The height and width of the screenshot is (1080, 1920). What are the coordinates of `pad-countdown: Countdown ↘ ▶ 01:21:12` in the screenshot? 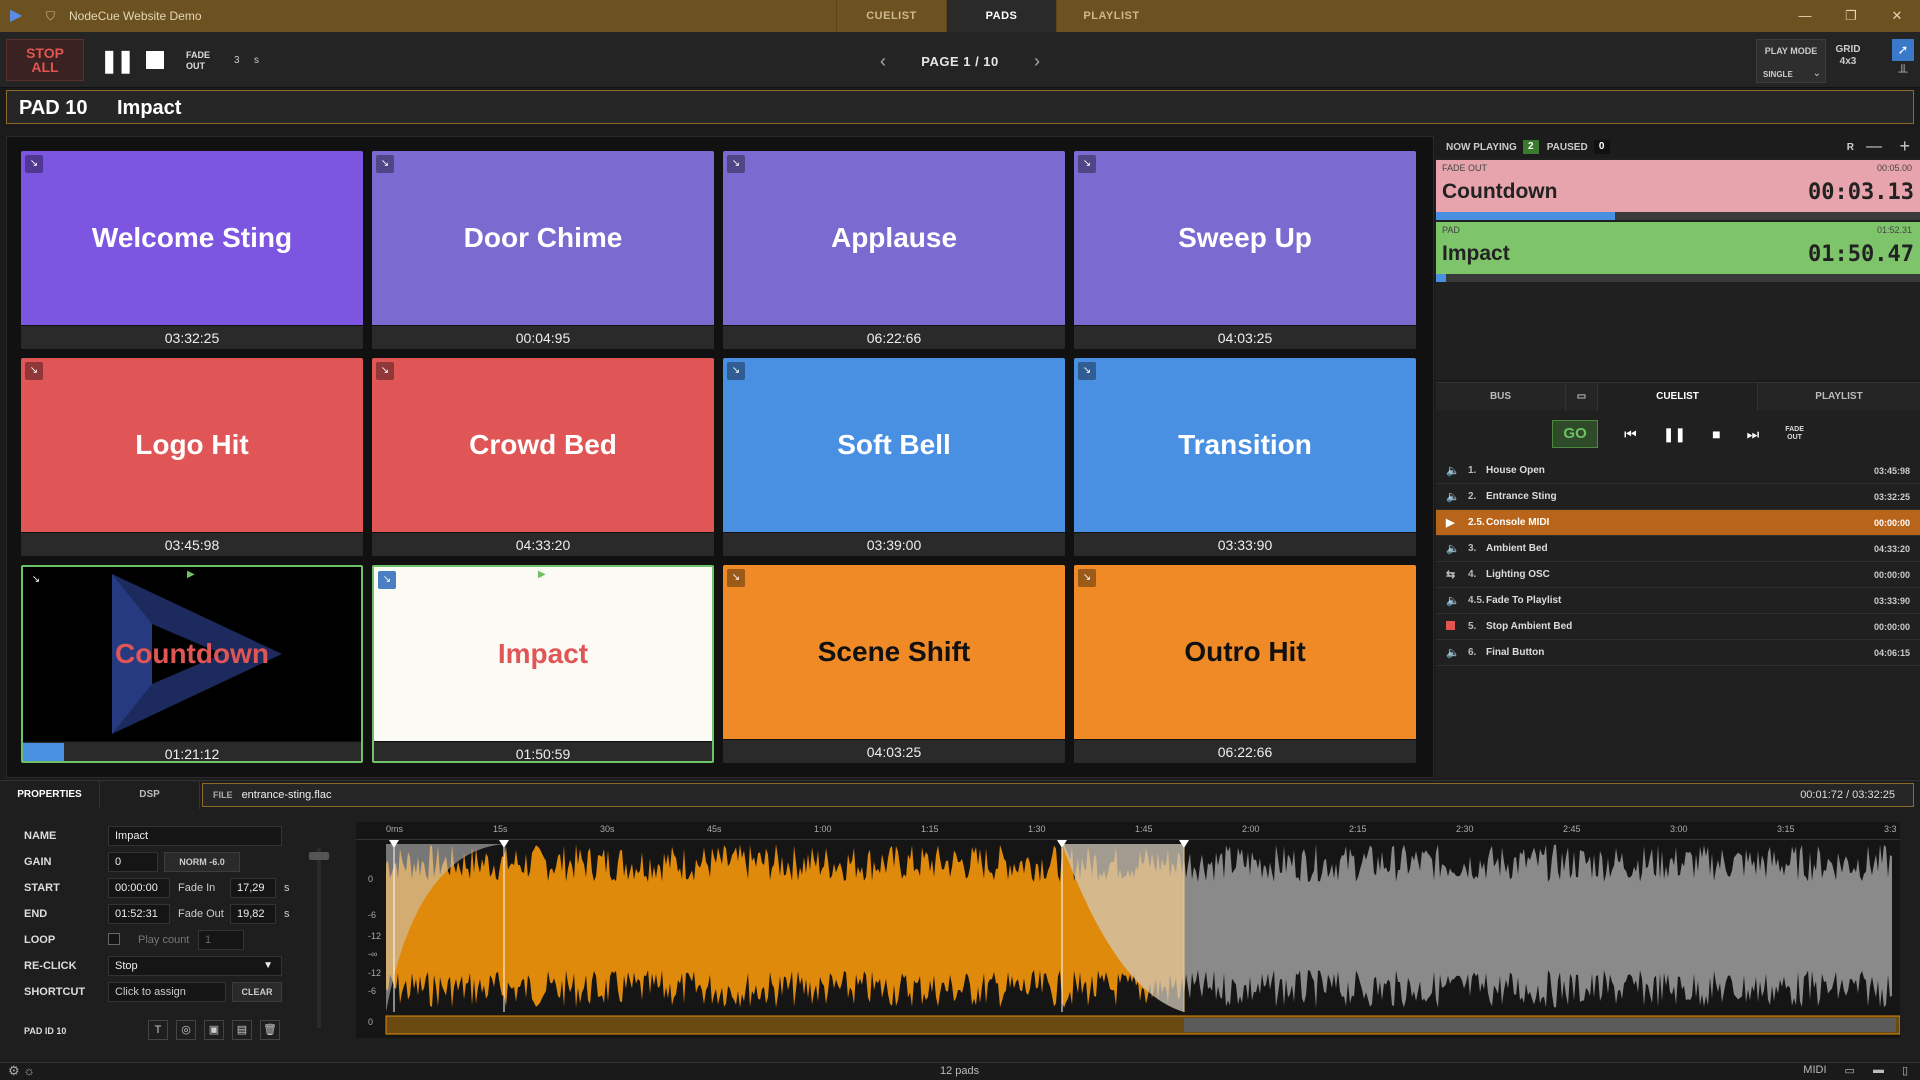 It's located at (192, 664).